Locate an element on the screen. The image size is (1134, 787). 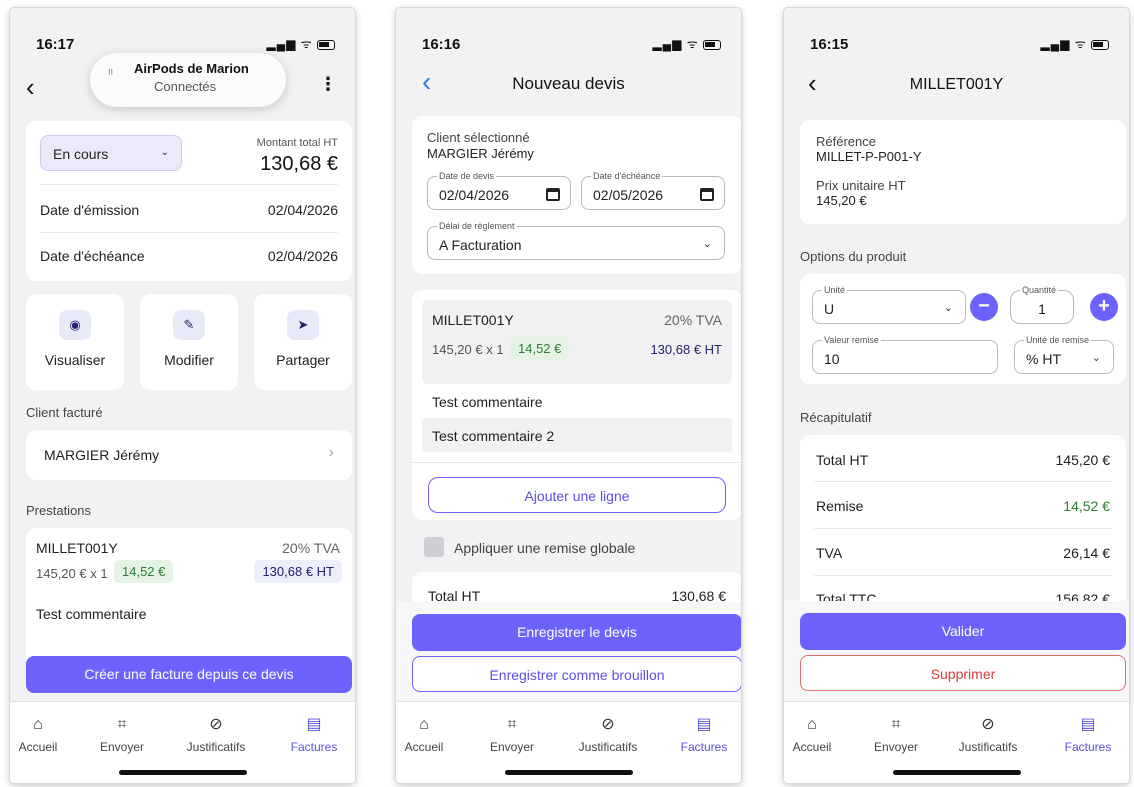
airpods-notification: ᑊᑊ AirPods de Marion Connectés is located at coordinates (188, 80).